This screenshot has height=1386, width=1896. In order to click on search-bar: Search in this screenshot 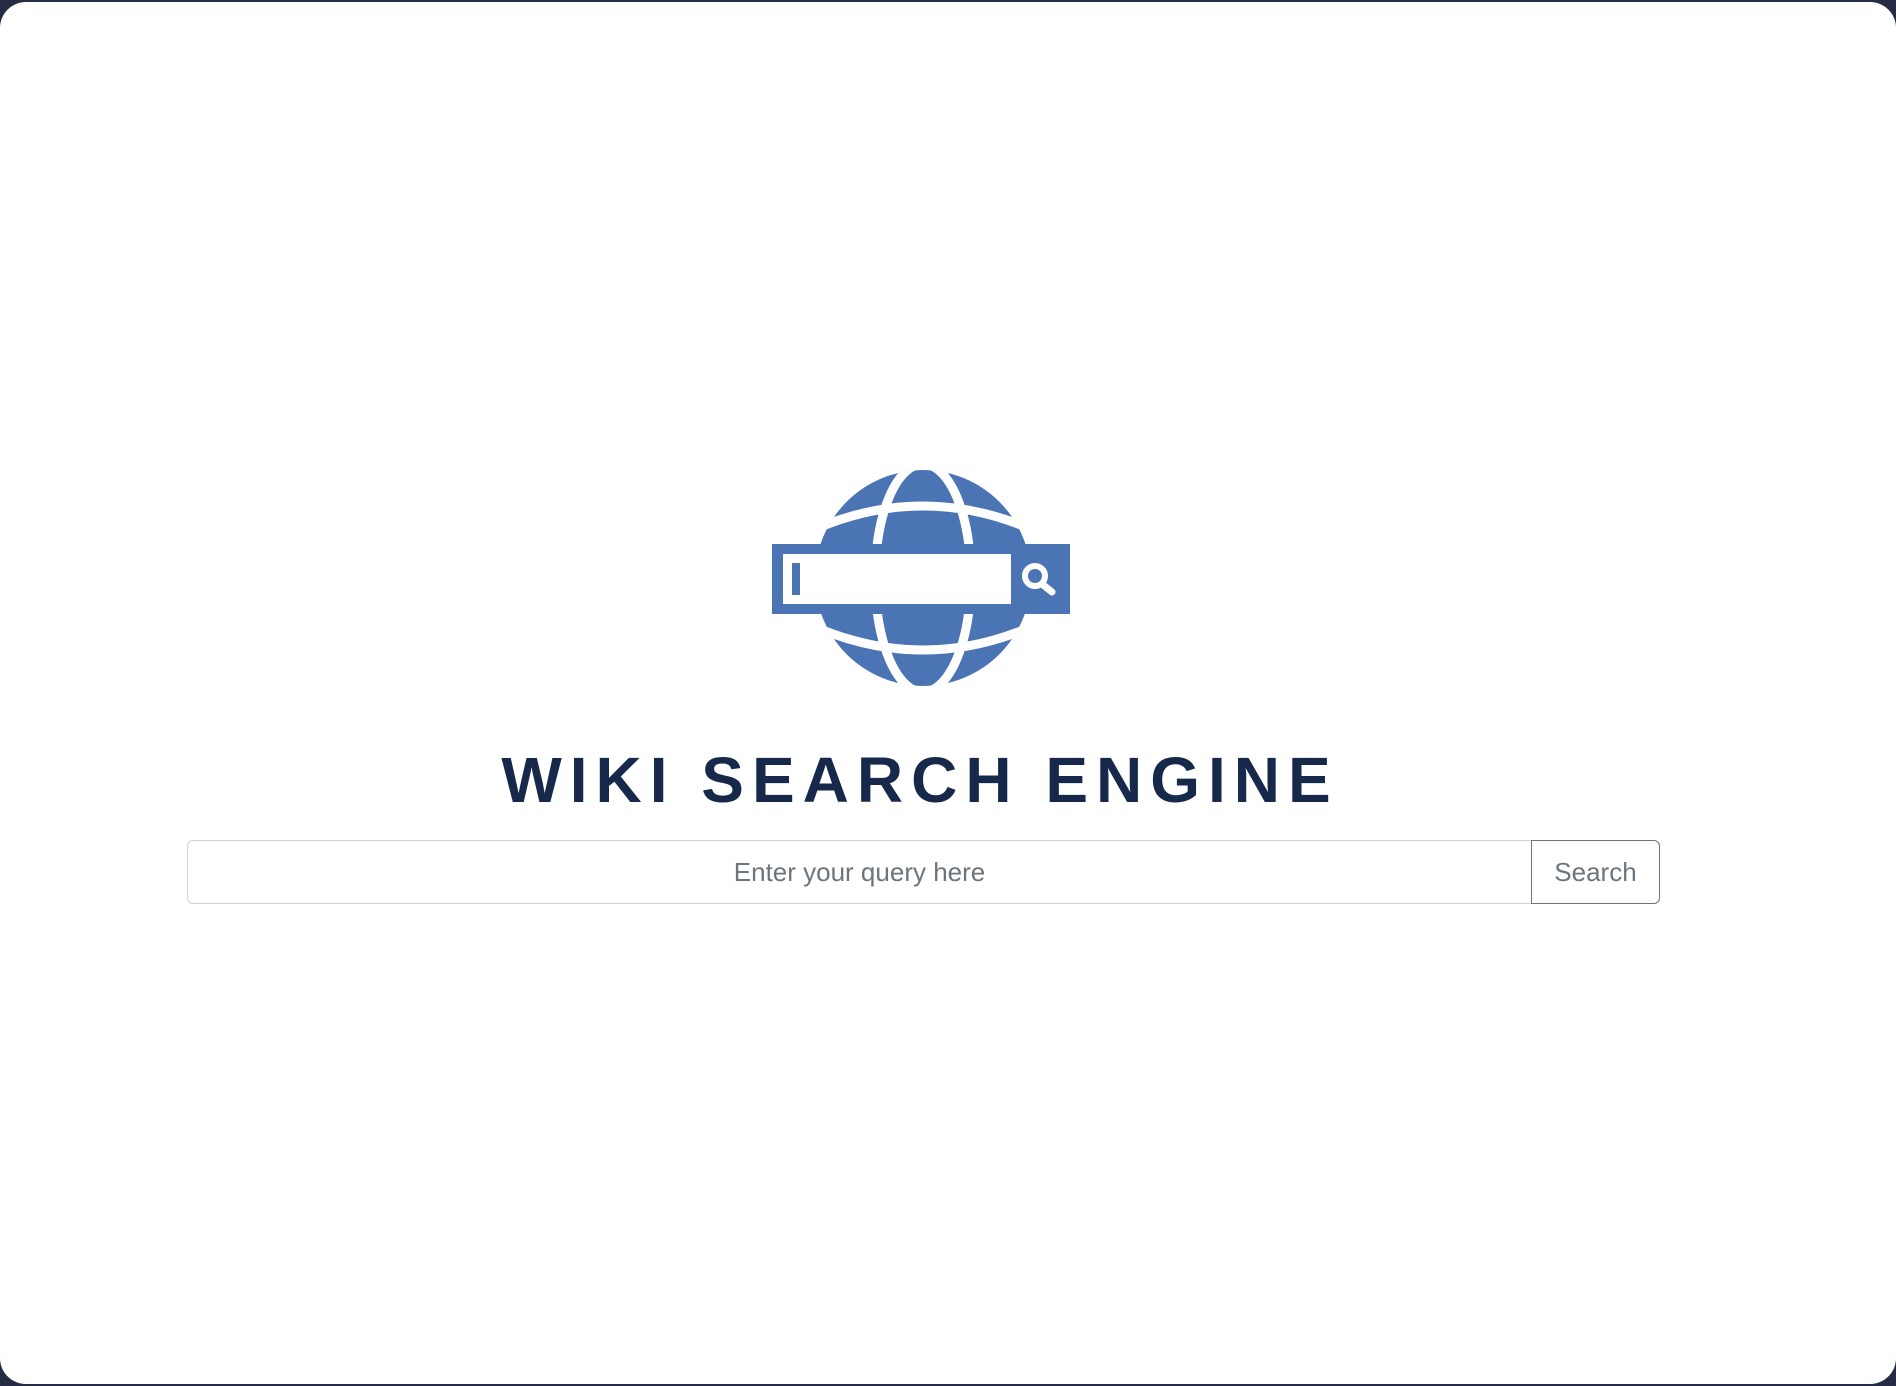, I will do `click(923, 872)`.